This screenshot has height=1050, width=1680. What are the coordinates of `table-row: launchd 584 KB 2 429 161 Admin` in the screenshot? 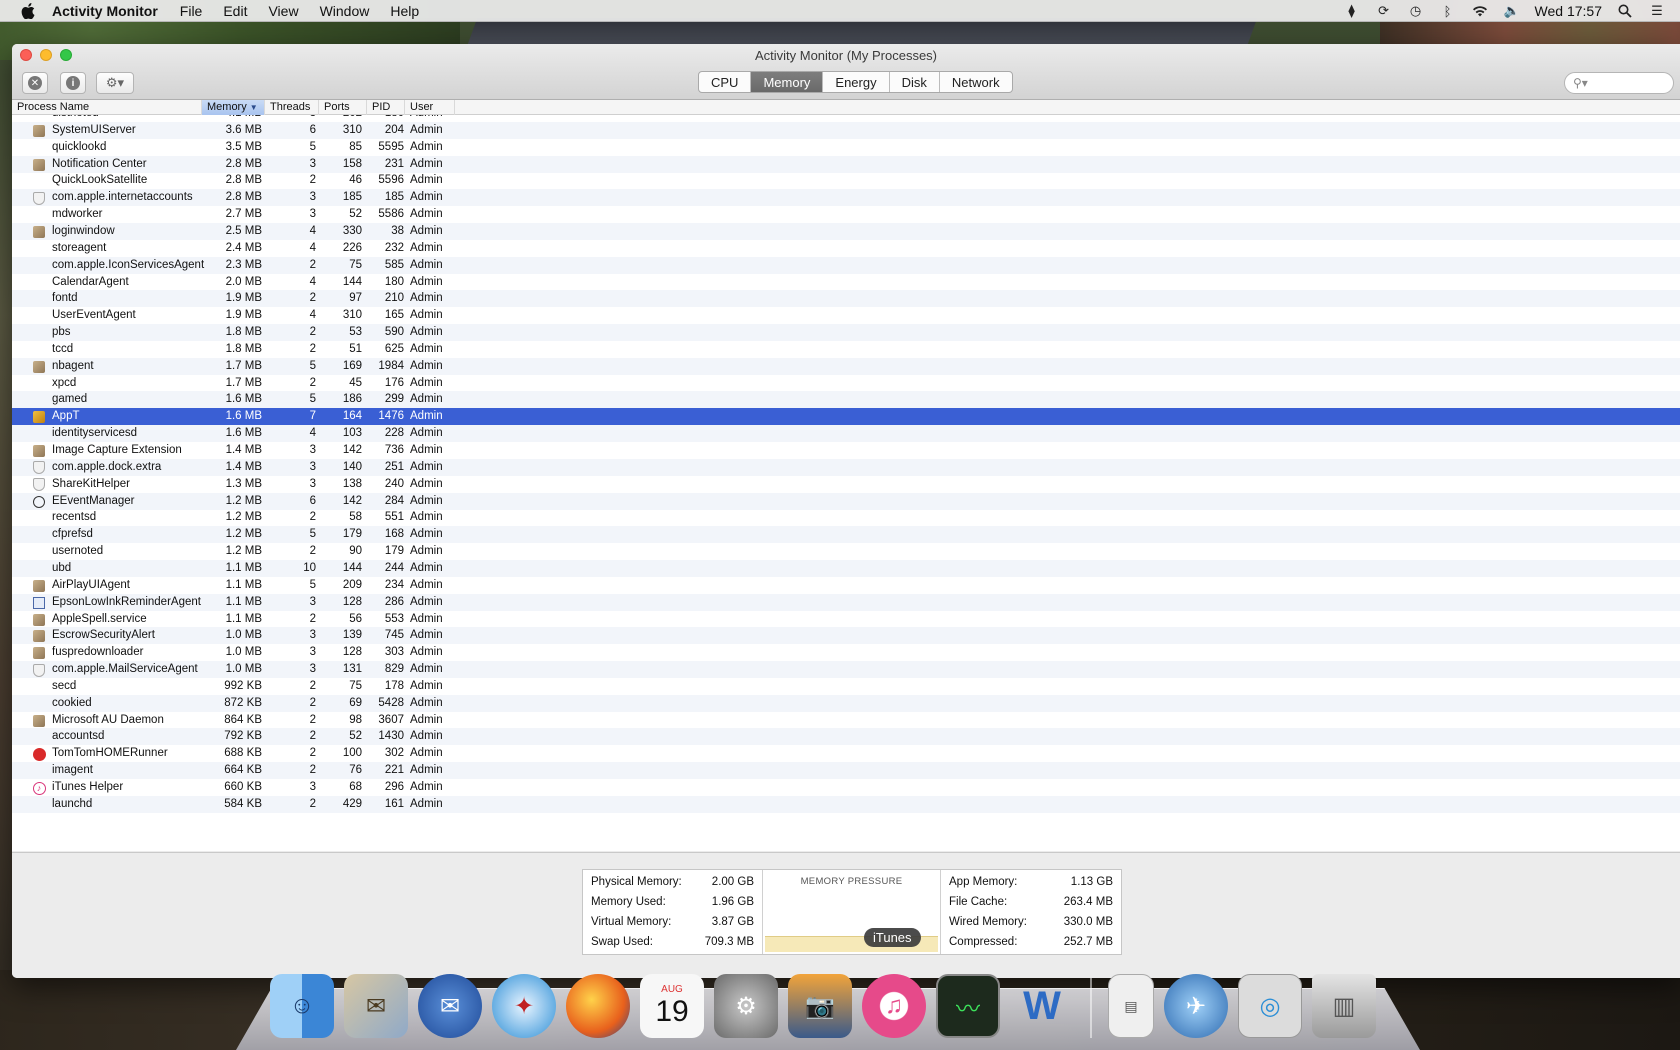 It's located at (846, 804).